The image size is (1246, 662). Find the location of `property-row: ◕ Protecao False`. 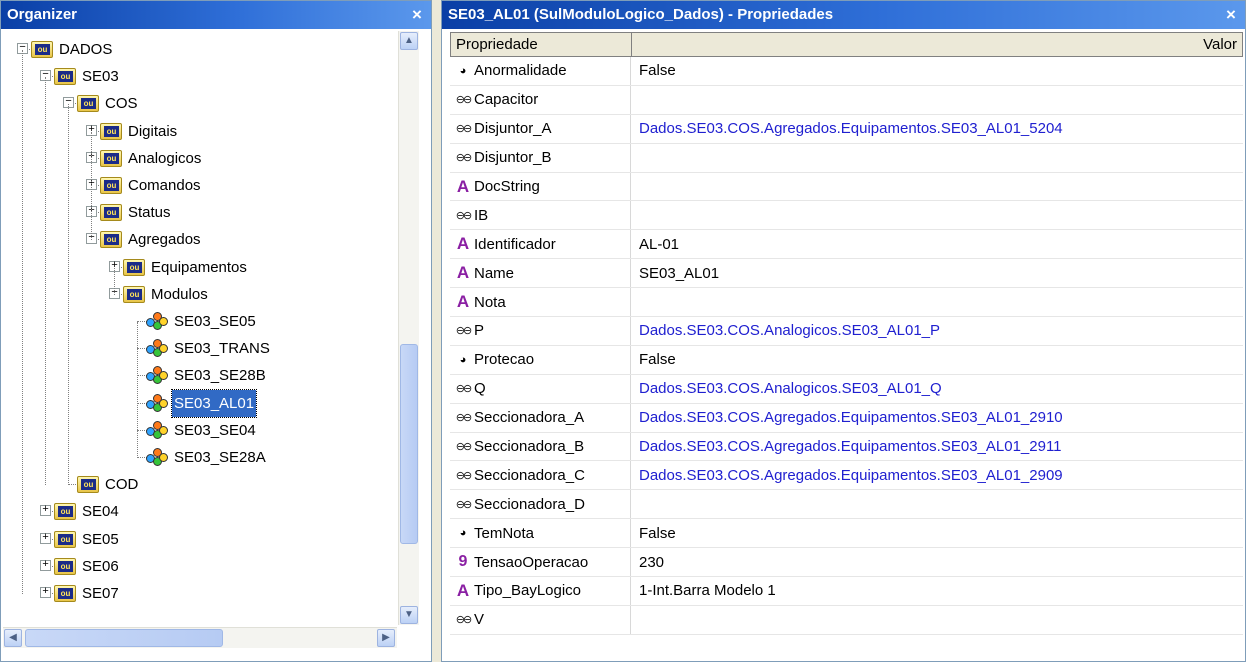

property-row: ◕ Protecao False is located at coordinates (846, 360).